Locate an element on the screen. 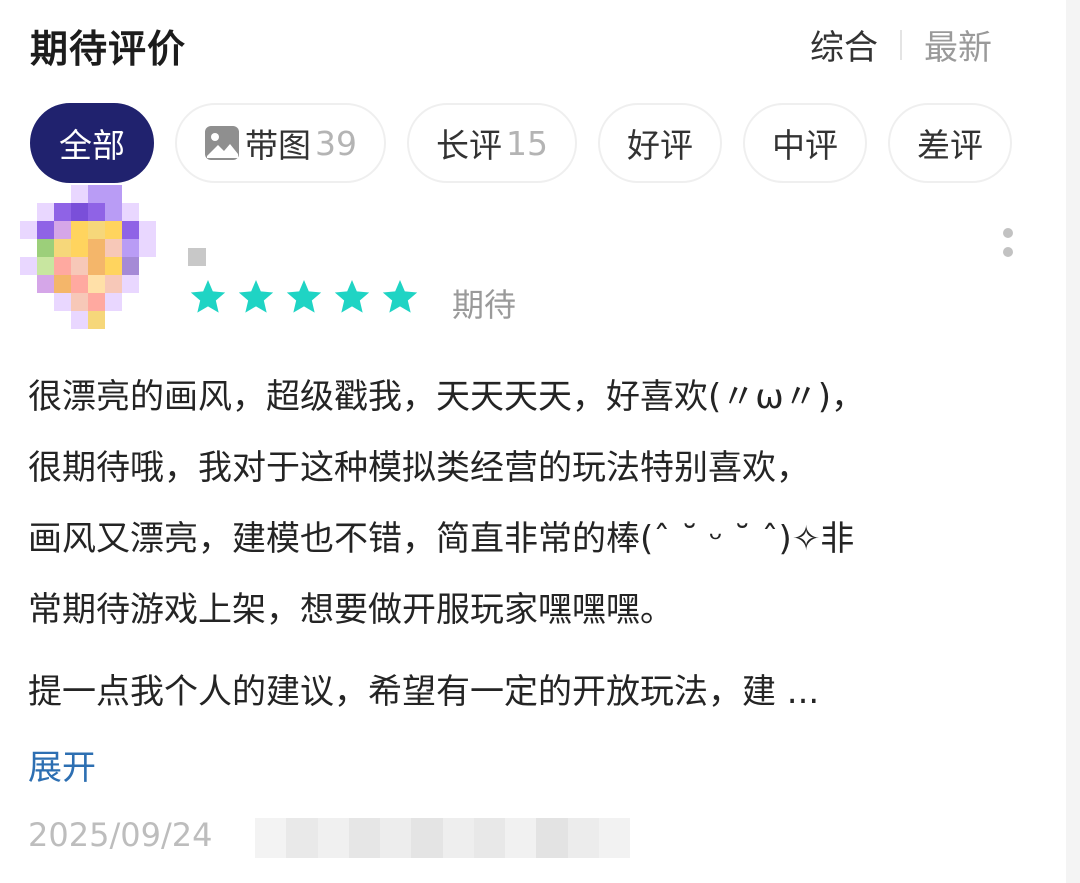 The width and height of the screenshot is (1080, 883). filter-chip-label: 差评 is located at coordinates (950, 145).